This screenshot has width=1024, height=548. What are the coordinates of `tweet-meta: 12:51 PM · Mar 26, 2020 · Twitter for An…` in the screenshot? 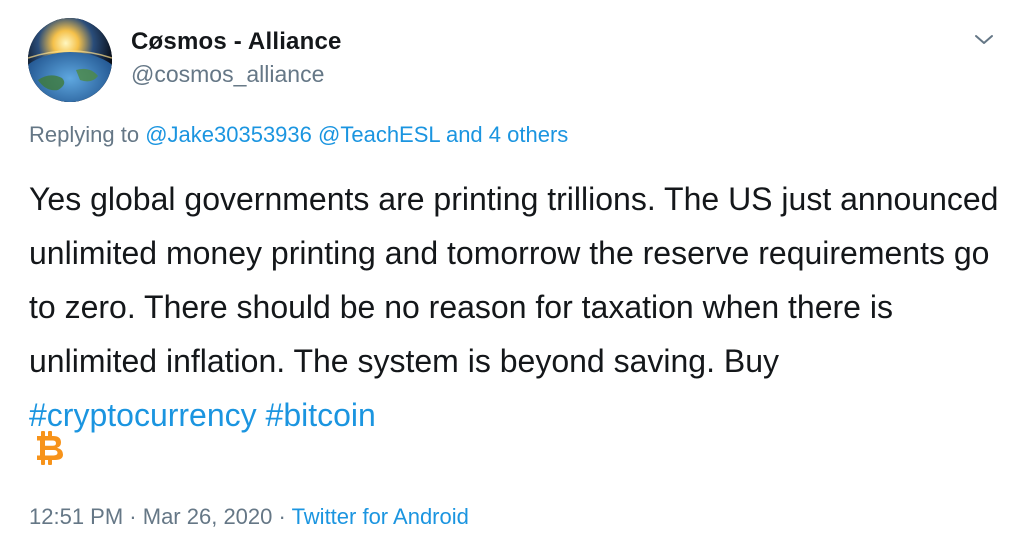 It's located at (249, 517).